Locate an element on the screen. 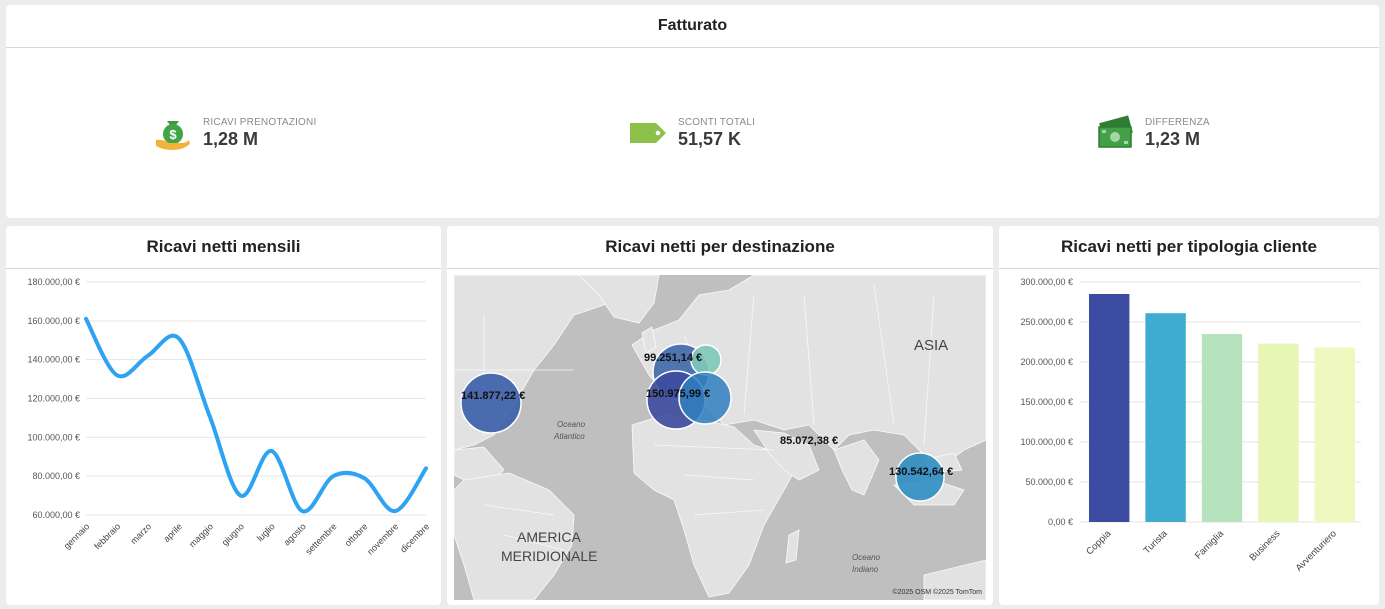 The width and height of the screenshot is (1385, 609). kpi-card-title: Fatturato is located at coordinates (692, 26).